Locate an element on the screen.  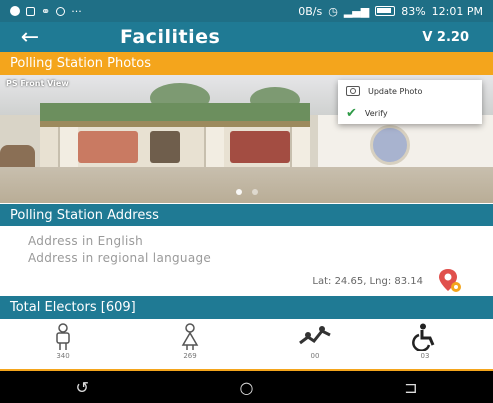
address-section-header: Polling Station Address is located at coordinates (246, 215).